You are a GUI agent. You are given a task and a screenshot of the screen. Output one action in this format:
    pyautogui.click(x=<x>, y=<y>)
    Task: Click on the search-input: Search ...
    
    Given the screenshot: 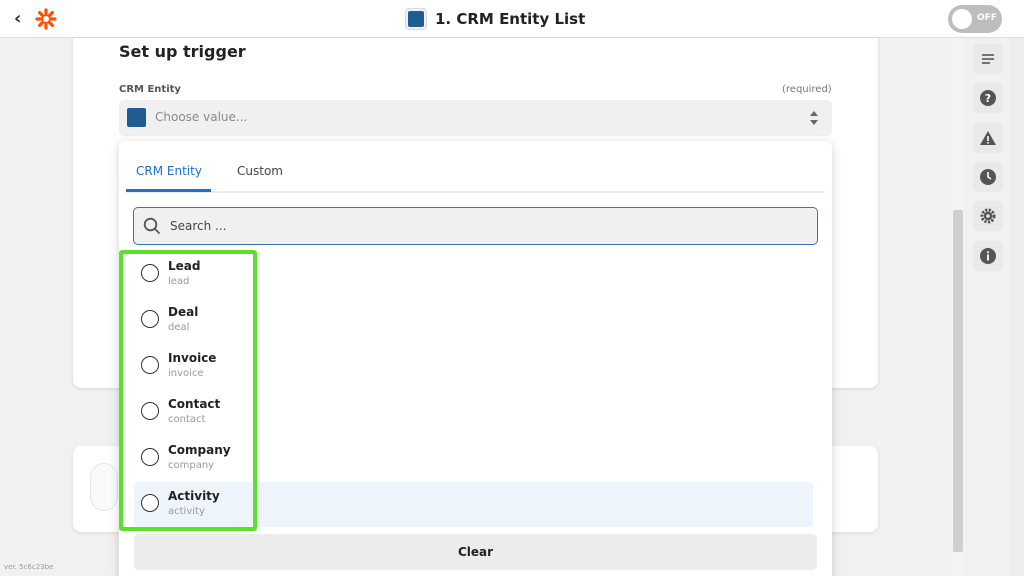 What is the action you would take?
    pyautogui.click(x=475, y=226)
    